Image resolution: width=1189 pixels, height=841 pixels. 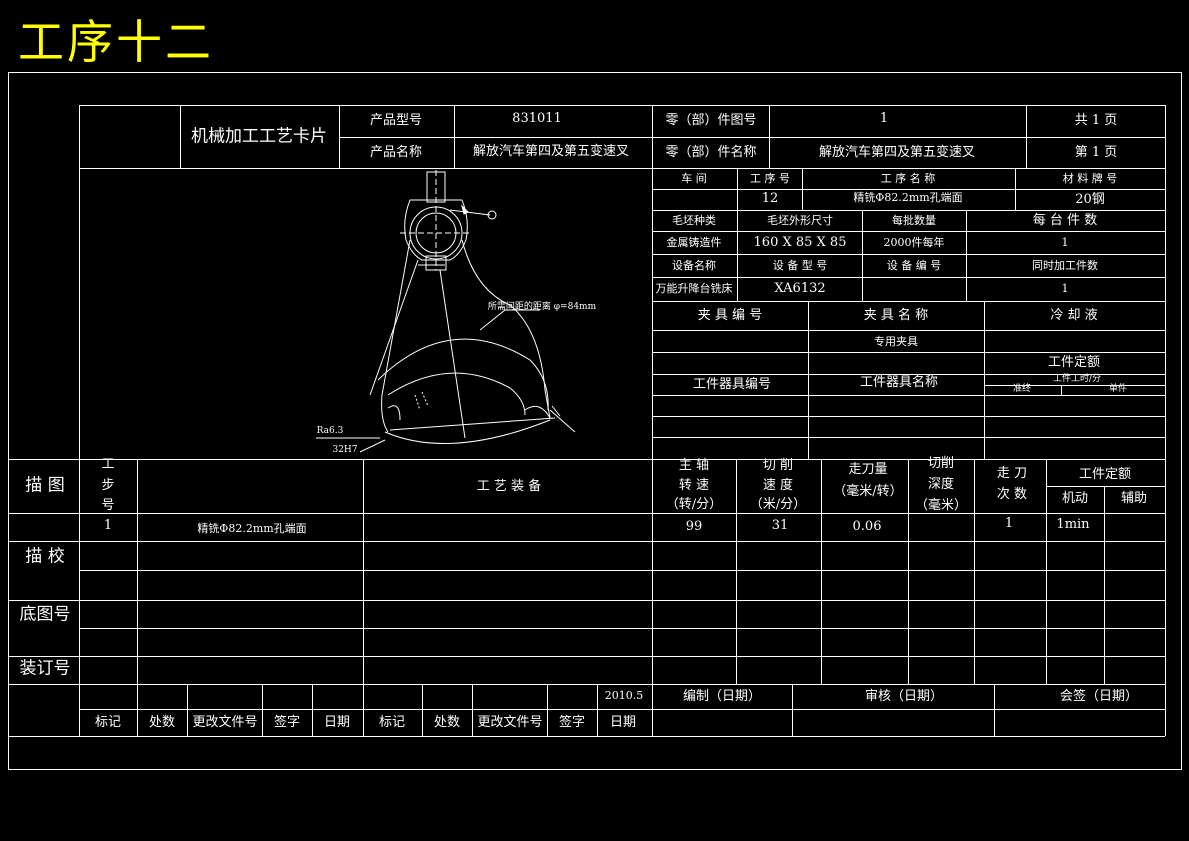 I want to click on row1-machine-time: 1min, so click(x=1073, y=524).